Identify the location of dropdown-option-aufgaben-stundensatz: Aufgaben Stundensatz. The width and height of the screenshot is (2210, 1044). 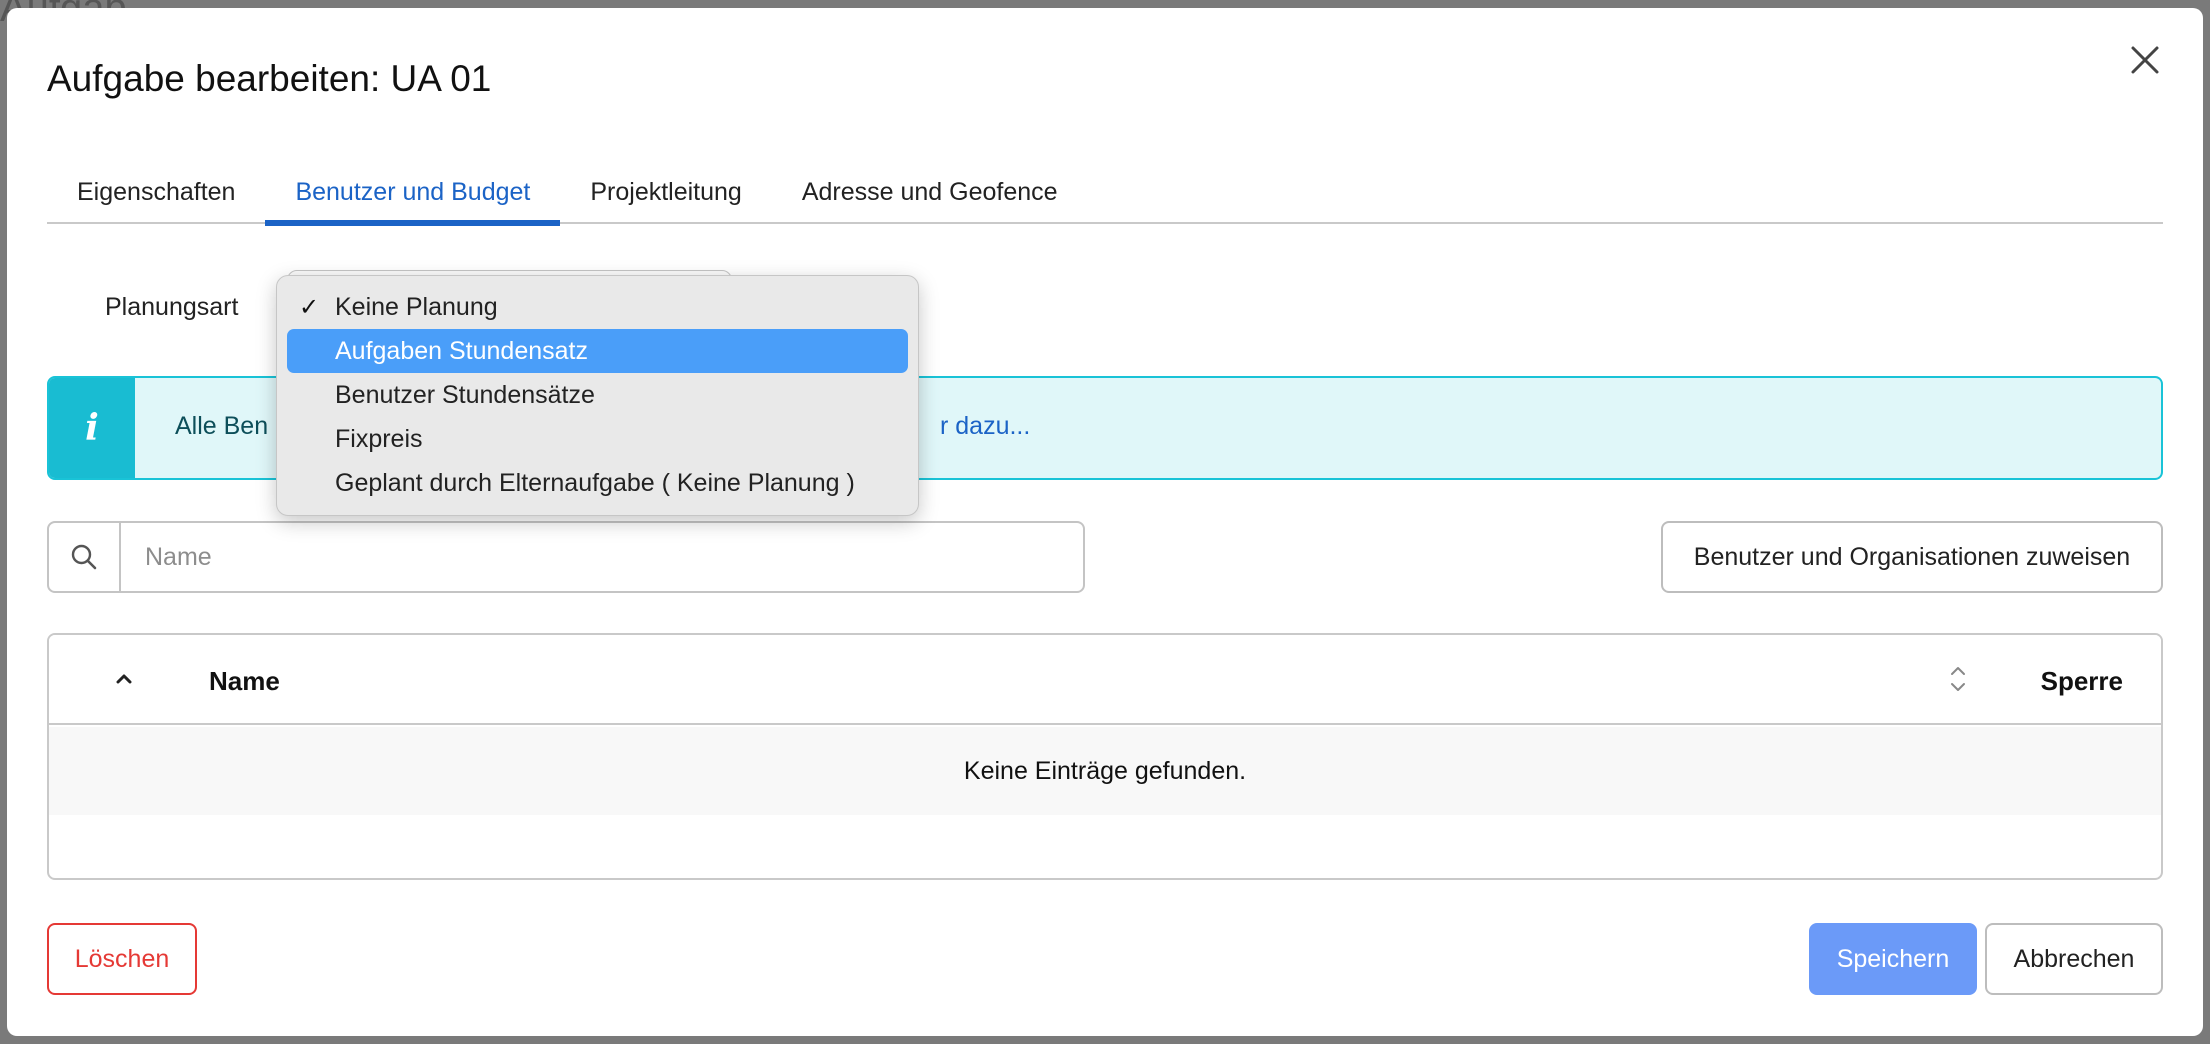
(597, 351).